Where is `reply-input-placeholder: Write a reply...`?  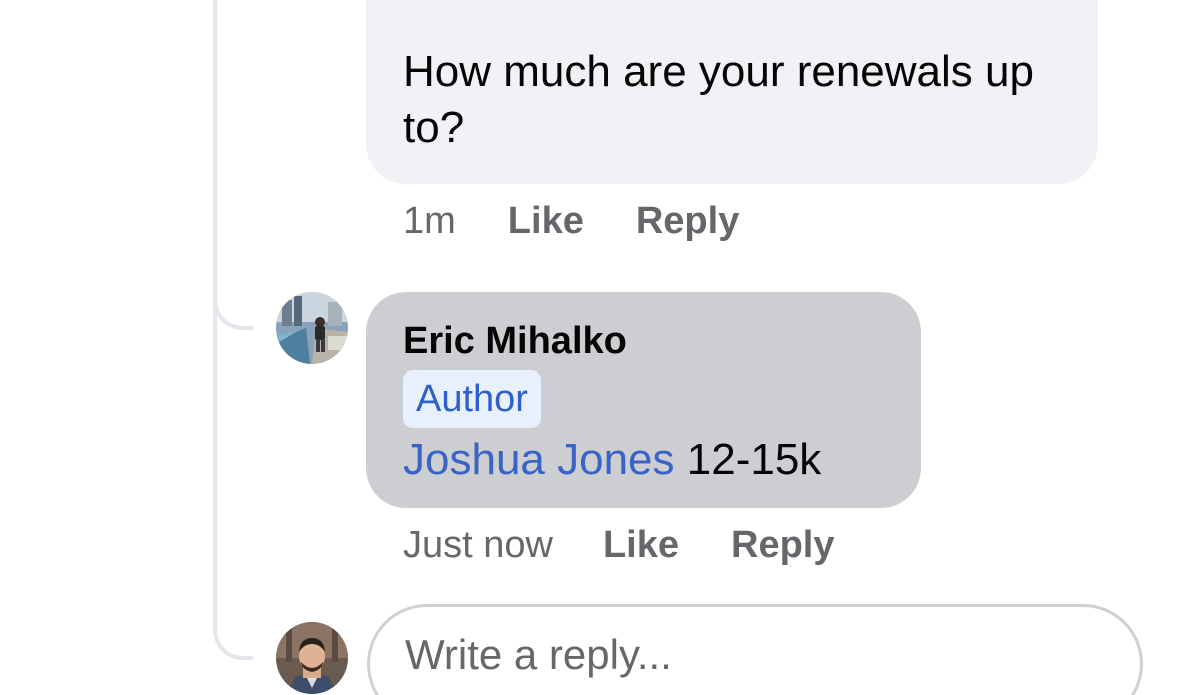
reply-input-placeholder: Write a reply... is located at coordinates (538, 654).